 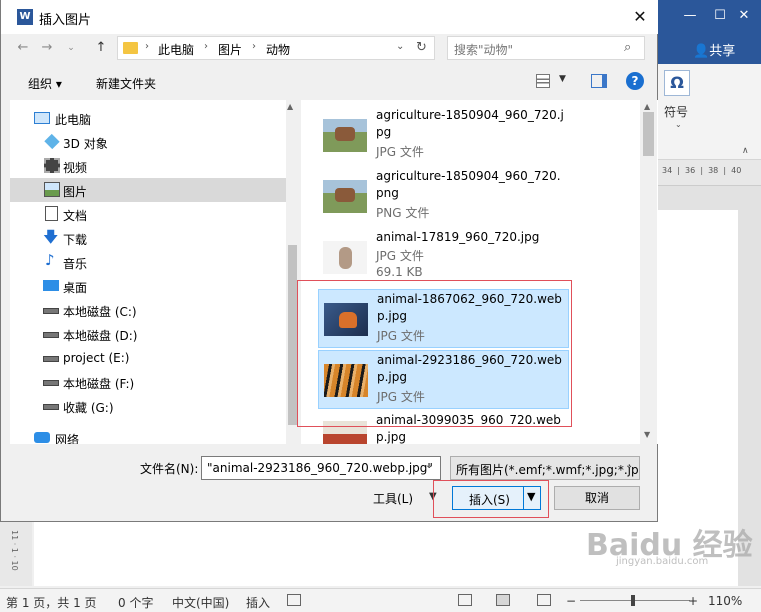 What do you see at coordinates (648, 272) in the screenshot?
I see `file-list-scrollbar: ▲ ▼` at bounding box center [648, 272].